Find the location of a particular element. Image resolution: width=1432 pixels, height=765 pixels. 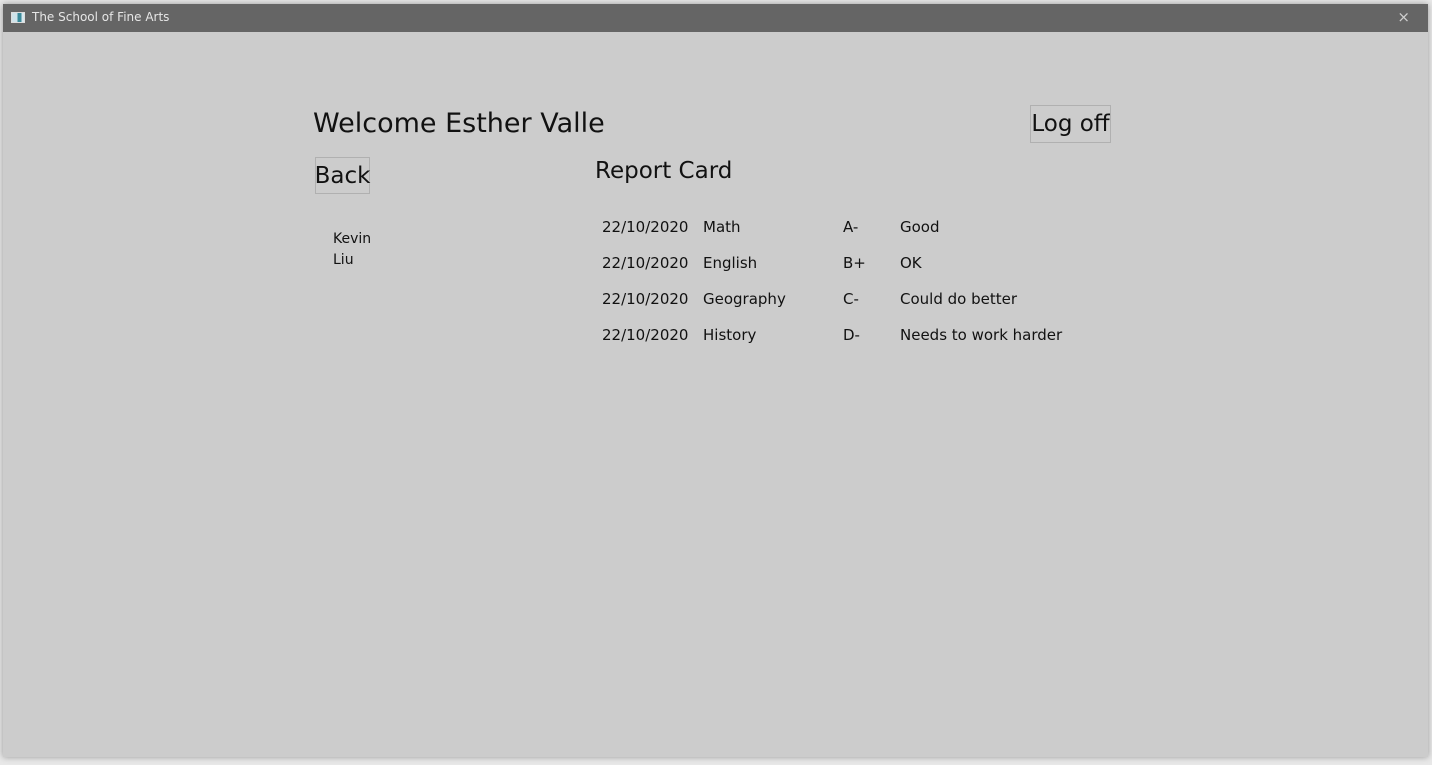

student-first-name: Kevin is located at coordinates (352, 239).